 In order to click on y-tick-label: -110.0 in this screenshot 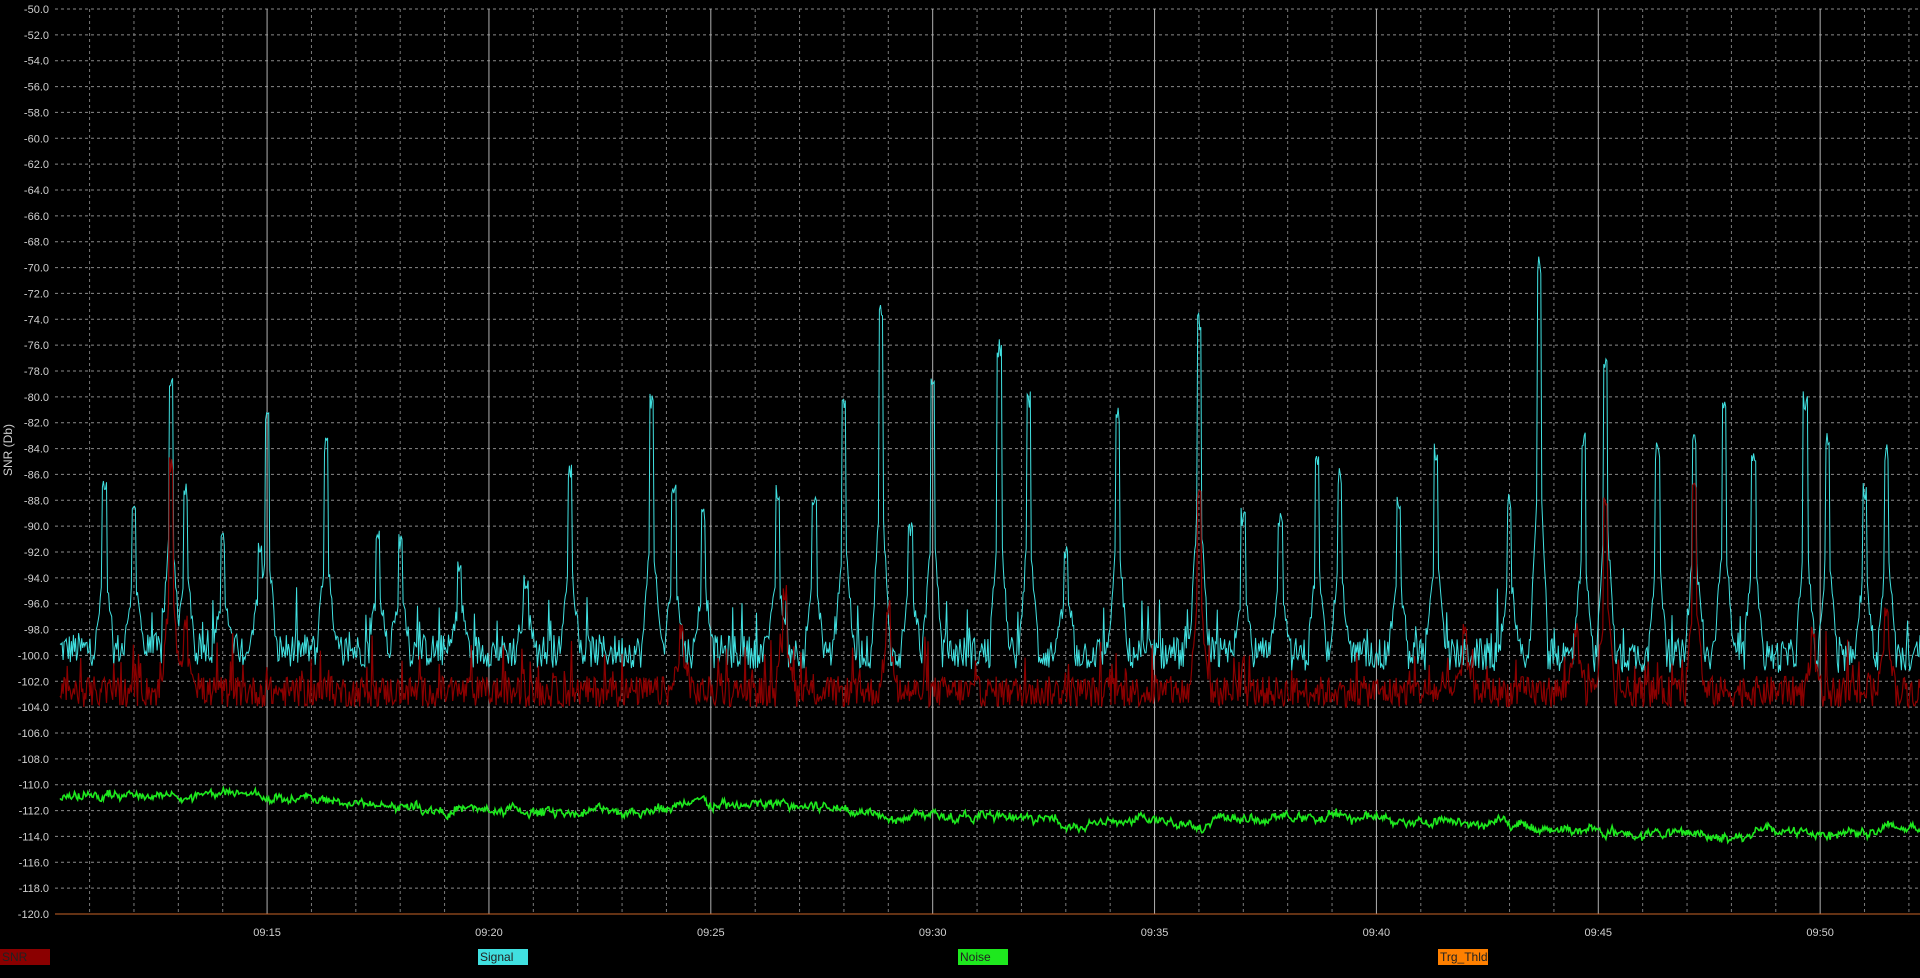, I will do `click(34, 786)`.